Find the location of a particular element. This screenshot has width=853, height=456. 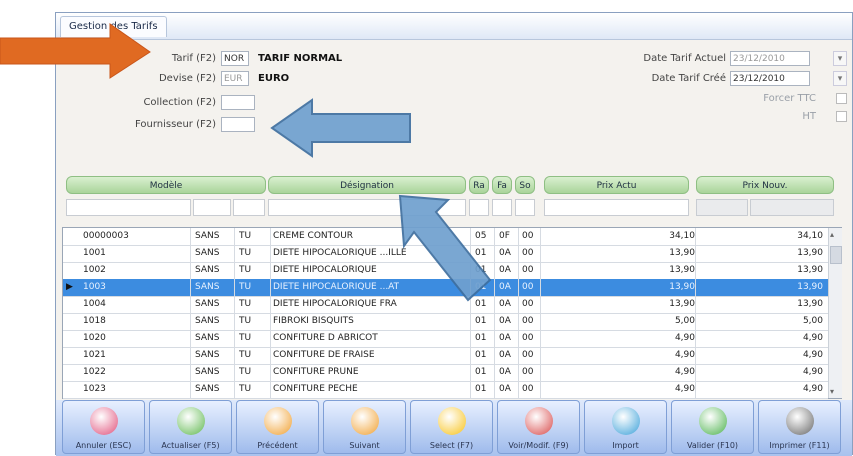

tab-bar: Gestion des Tarifs is located at coordinates (454, 26).